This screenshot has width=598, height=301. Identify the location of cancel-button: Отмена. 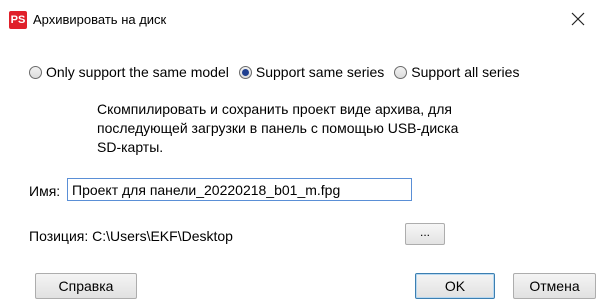
(554, 286).